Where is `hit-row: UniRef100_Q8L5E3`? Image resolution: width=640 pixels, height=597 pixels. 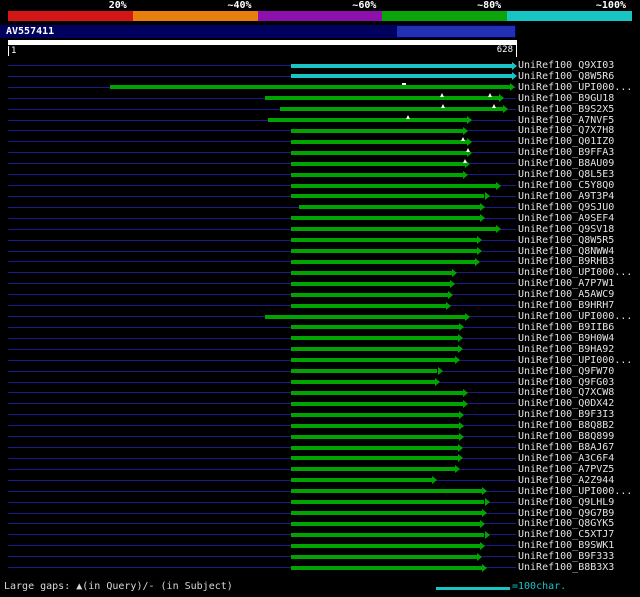
hit-row: UniRef100_Q8L5E3 is located at coordinates (320, 174).